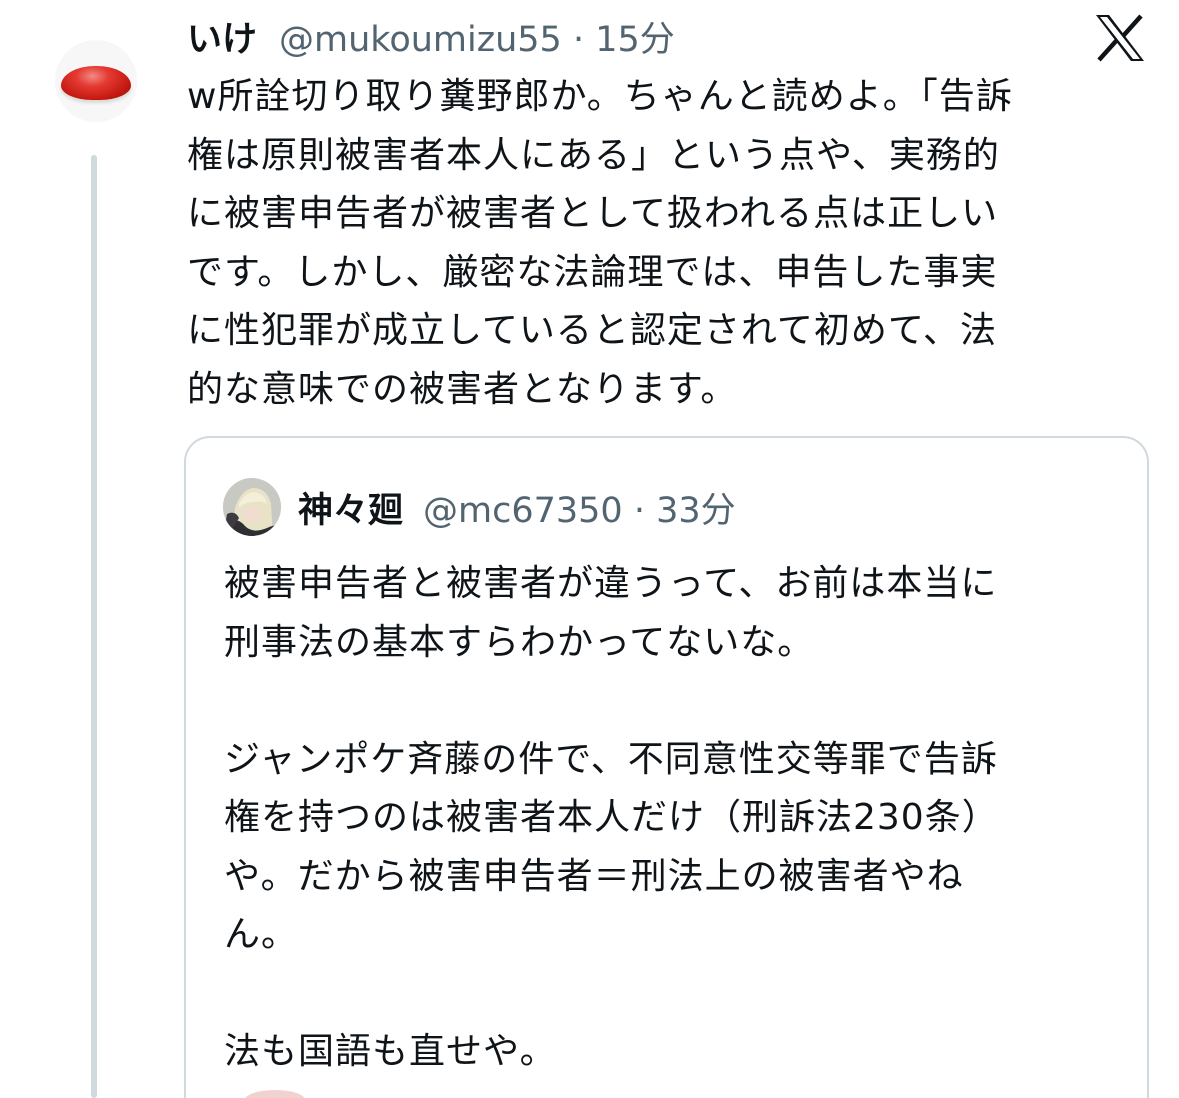 Image resolution: width=1179 pixels, height=1098 pixels. Describe the element at coordinates (222, 36) in the screenshot. I see `author-display-name: いけ` at that location.